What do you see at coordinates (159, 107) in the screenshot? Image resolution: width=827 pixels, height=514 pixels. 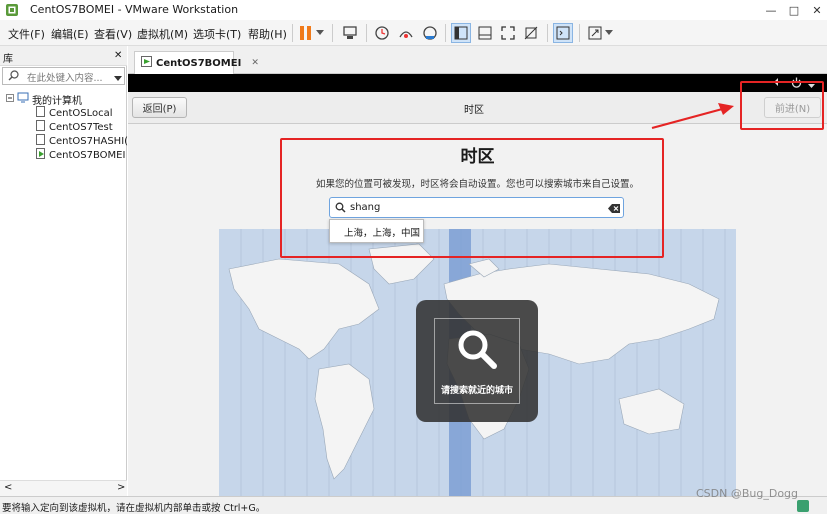 I see `back-button: 返回(P)` at bounding box center [159, 107].